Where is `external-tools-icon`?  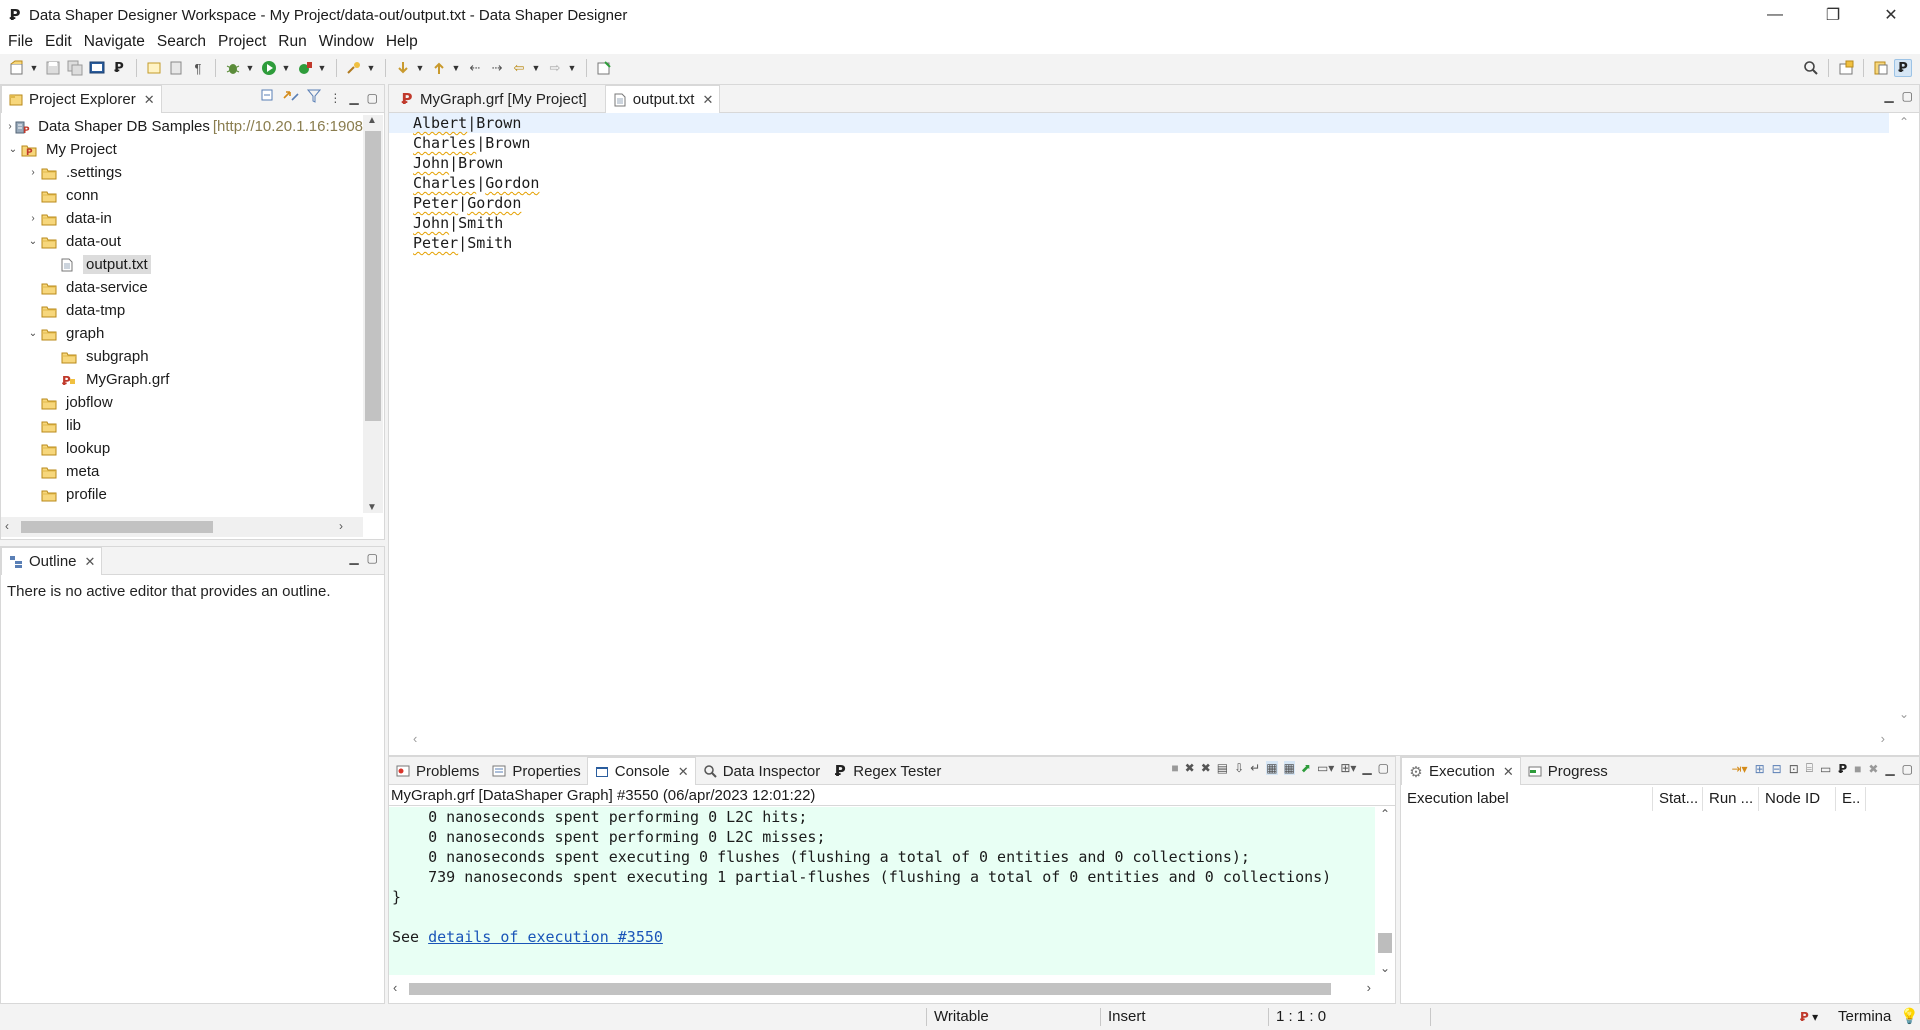
external-tools-icon is located at coordinates (305, 68).